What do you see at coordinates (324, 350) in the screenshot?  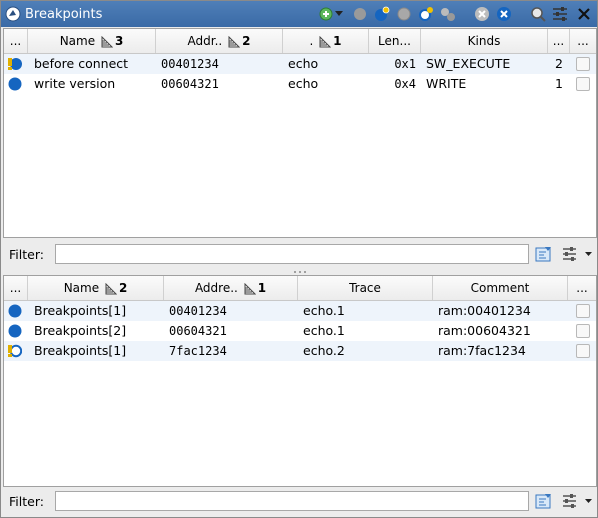 I see `cell-trace: echo.2` at bounding box center [324, 350].